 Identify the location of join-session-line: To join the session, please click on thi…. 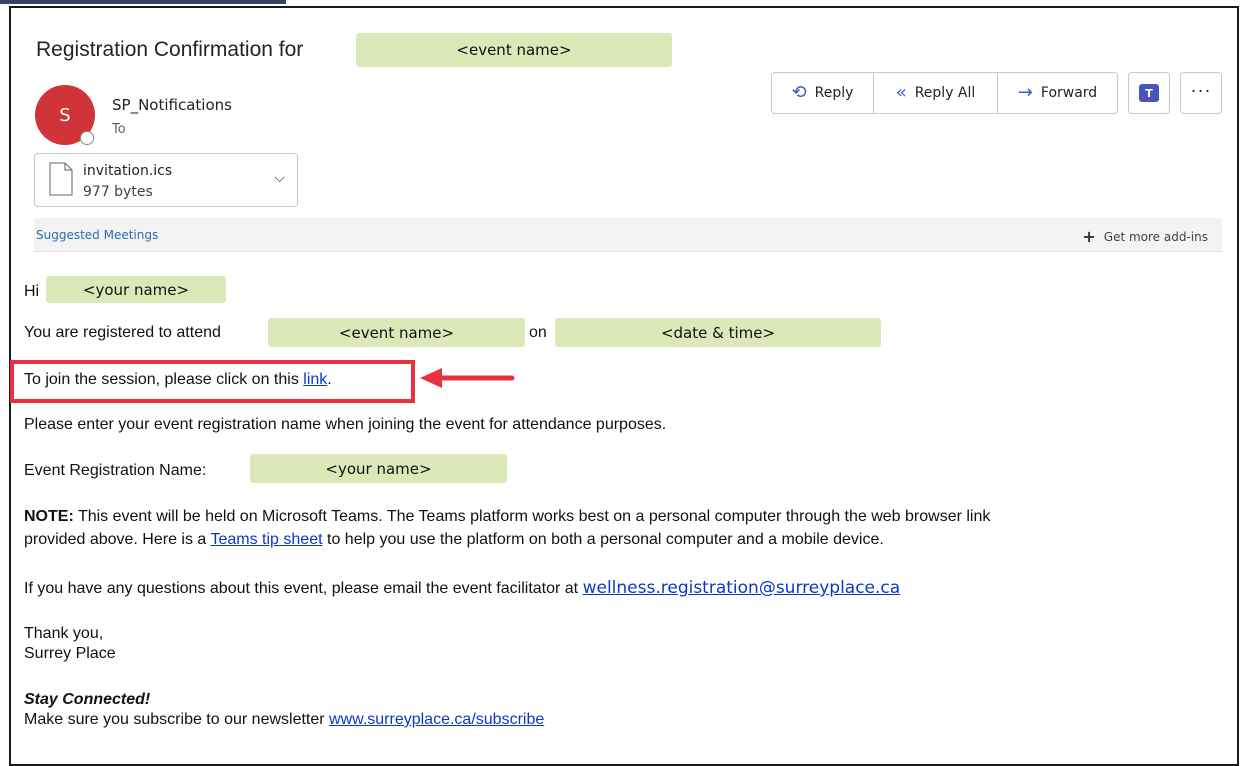
(178, 380).